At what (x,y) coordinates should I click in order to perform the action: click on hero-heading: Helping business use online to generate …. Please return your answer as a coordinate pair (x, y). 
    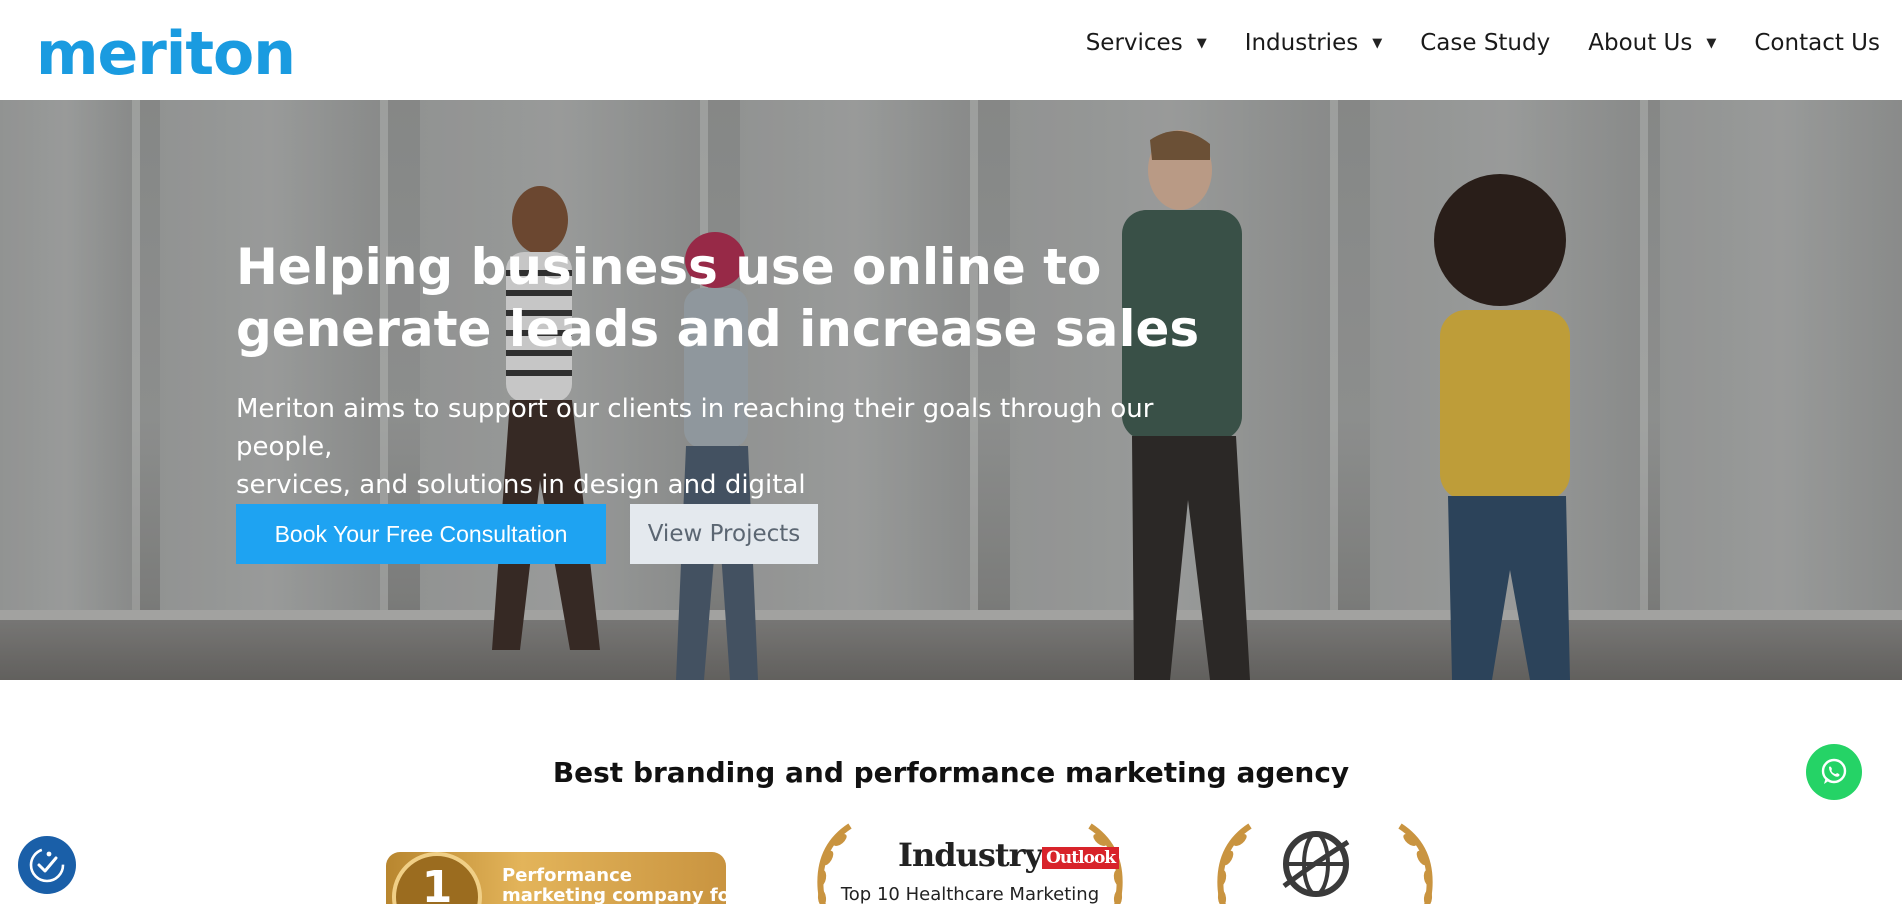
    Looking at the image, I should click on (736, 298).